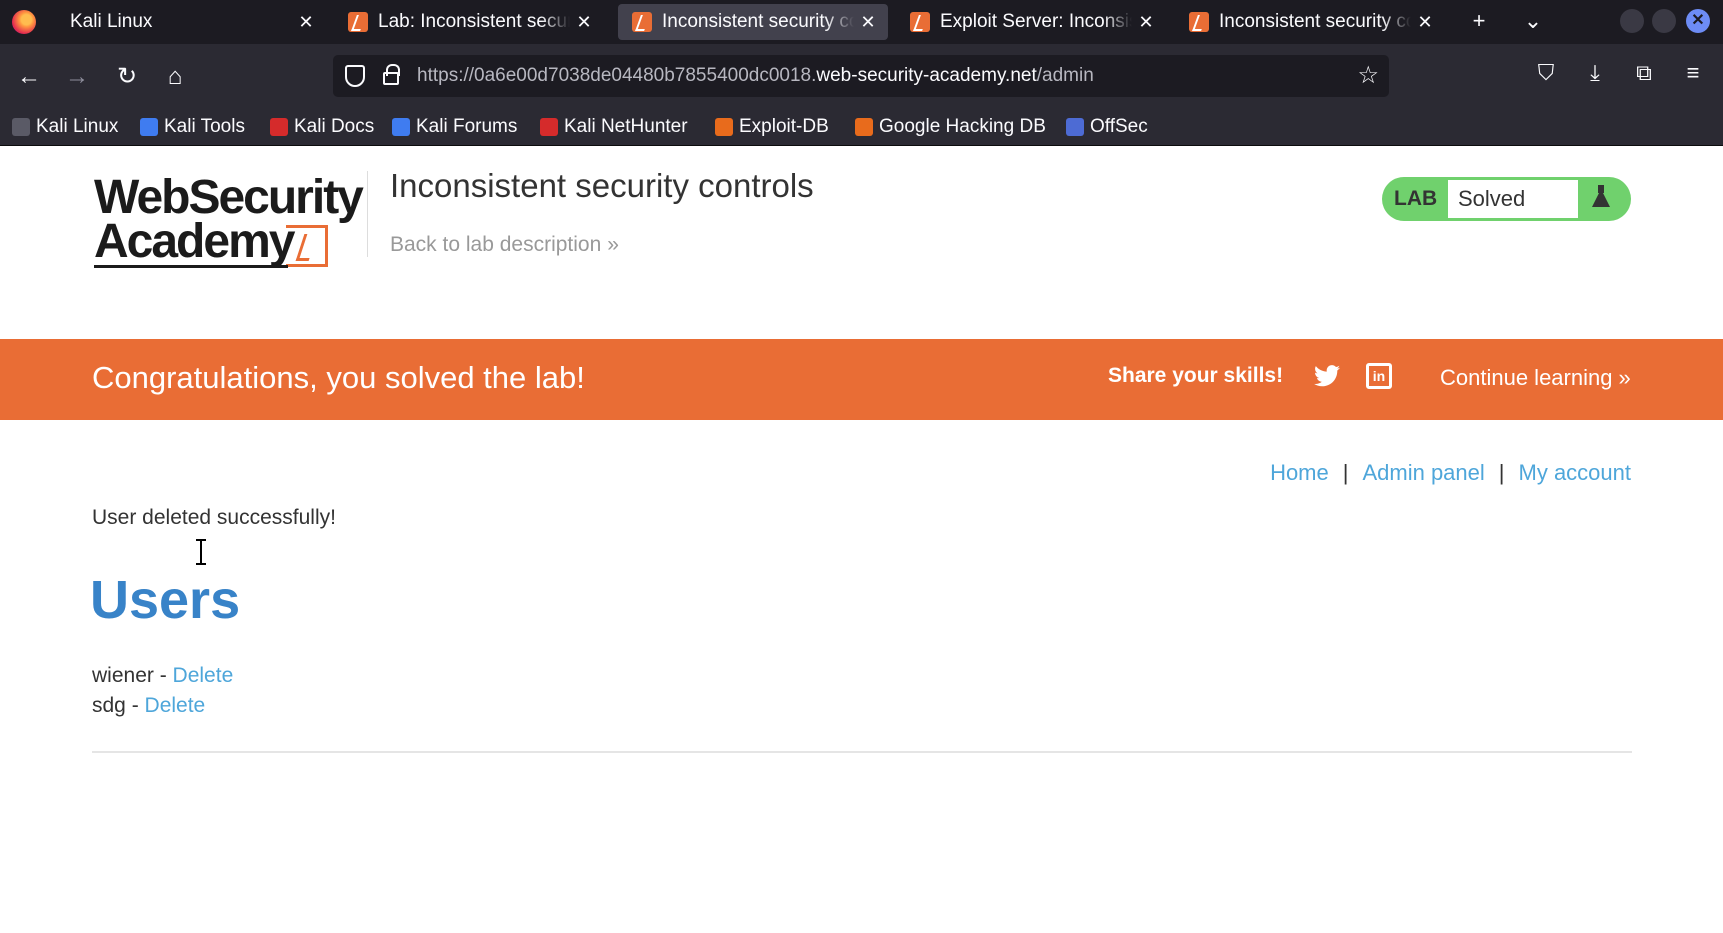 Image resolution: width=1723 pixels, height=933 pixels. What do you see at coordinates (724, 127) in the screenshot?
I see `exploit-db-icon` at bounding box center [724, 127].